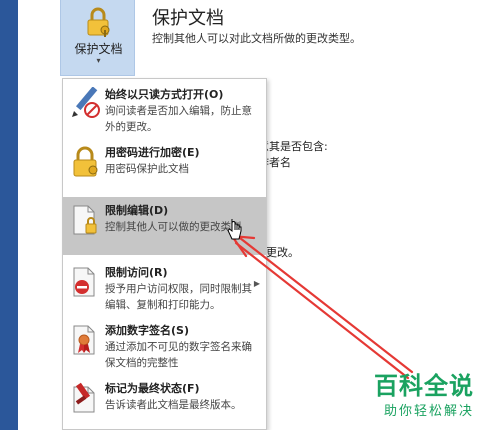 The height and width of the screenshot is (430, 500). I want to click on menu-item-mark-as-final: 标记为最终状态(F) 告诉读者此文档是最终版本。, so click(164, 402).